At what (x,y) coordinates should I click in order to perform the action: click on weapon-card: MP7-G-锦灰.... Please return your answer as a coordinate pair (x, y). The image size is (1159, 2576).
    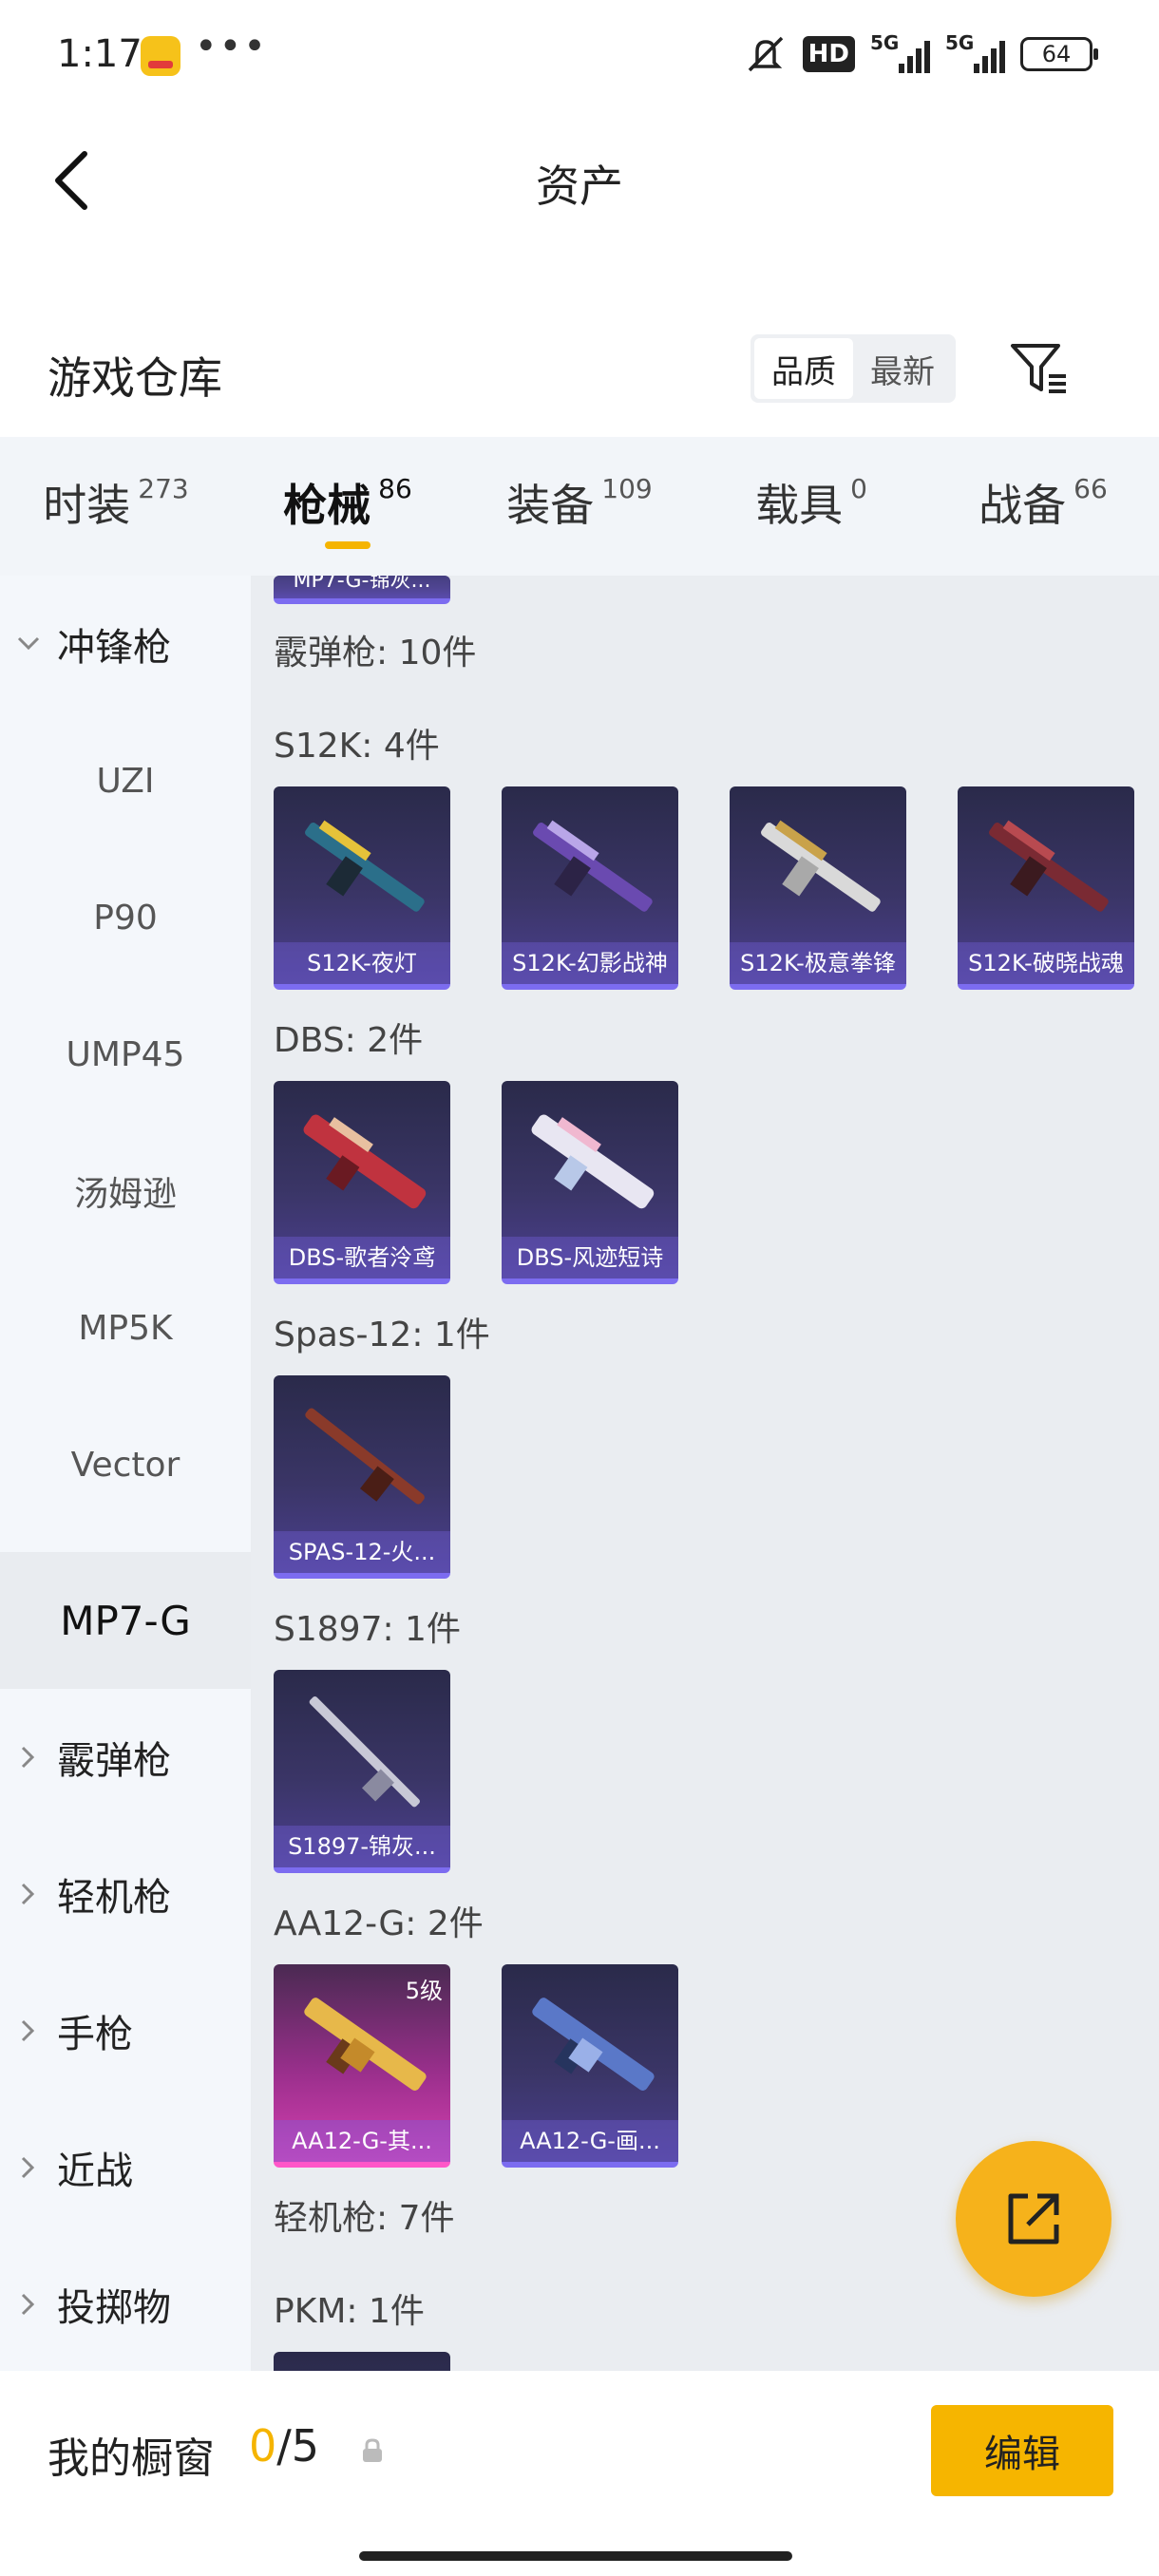
    Looking at the image, I should click on (362, 590).